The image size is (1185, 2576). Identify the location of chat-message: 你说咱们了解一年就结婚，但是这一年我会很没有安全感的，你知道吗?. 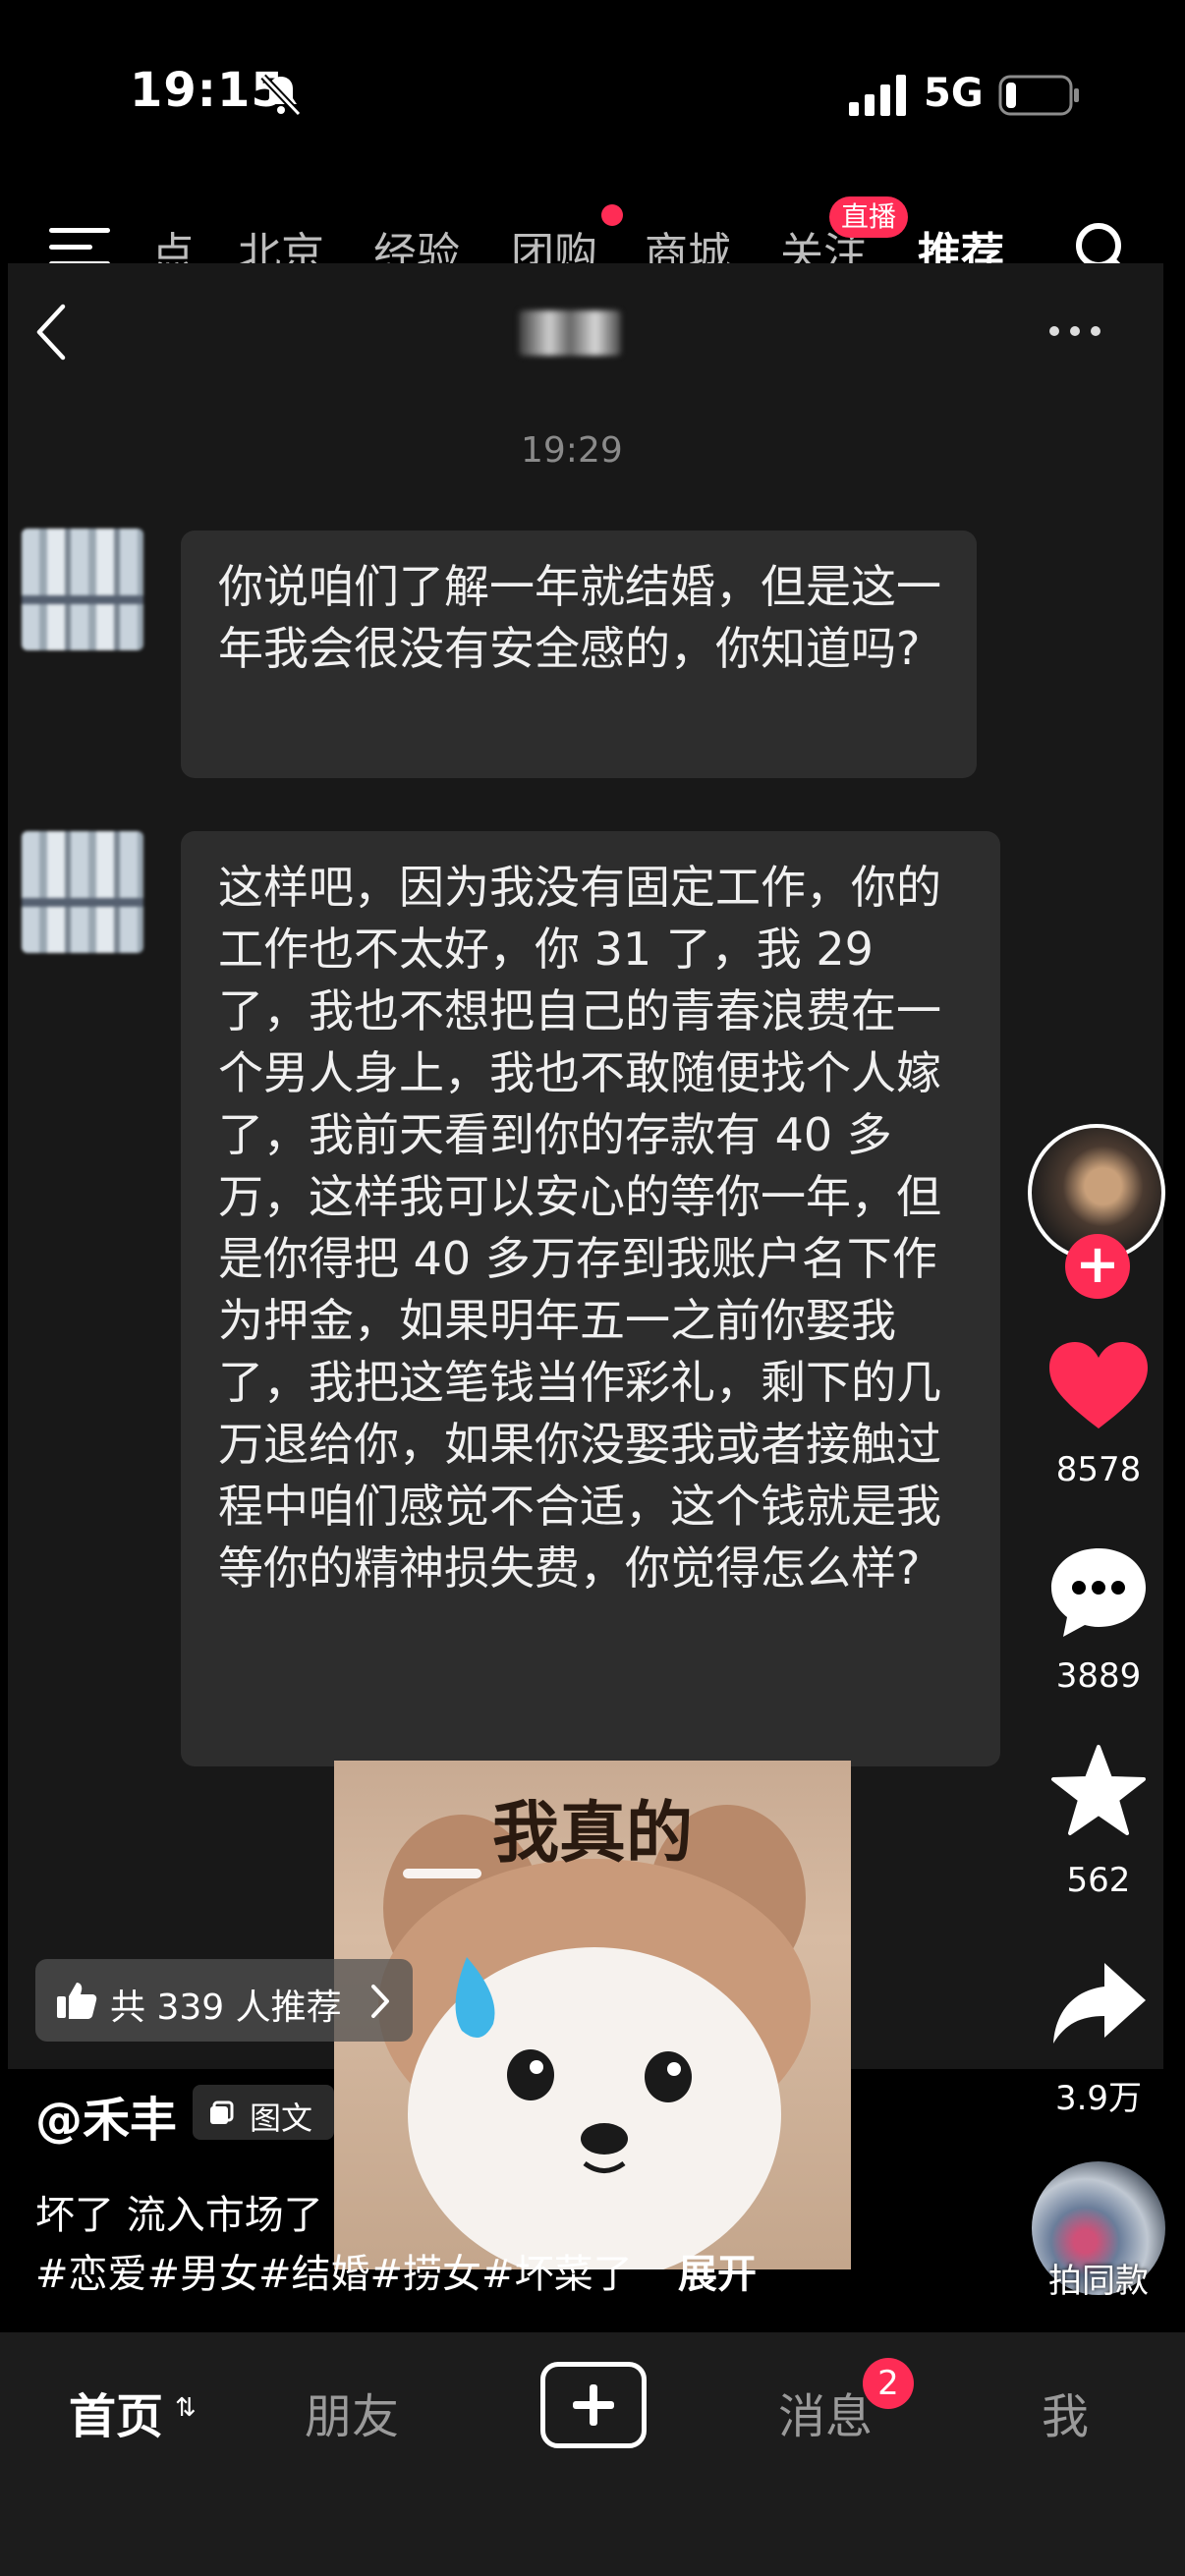
(579, 654).